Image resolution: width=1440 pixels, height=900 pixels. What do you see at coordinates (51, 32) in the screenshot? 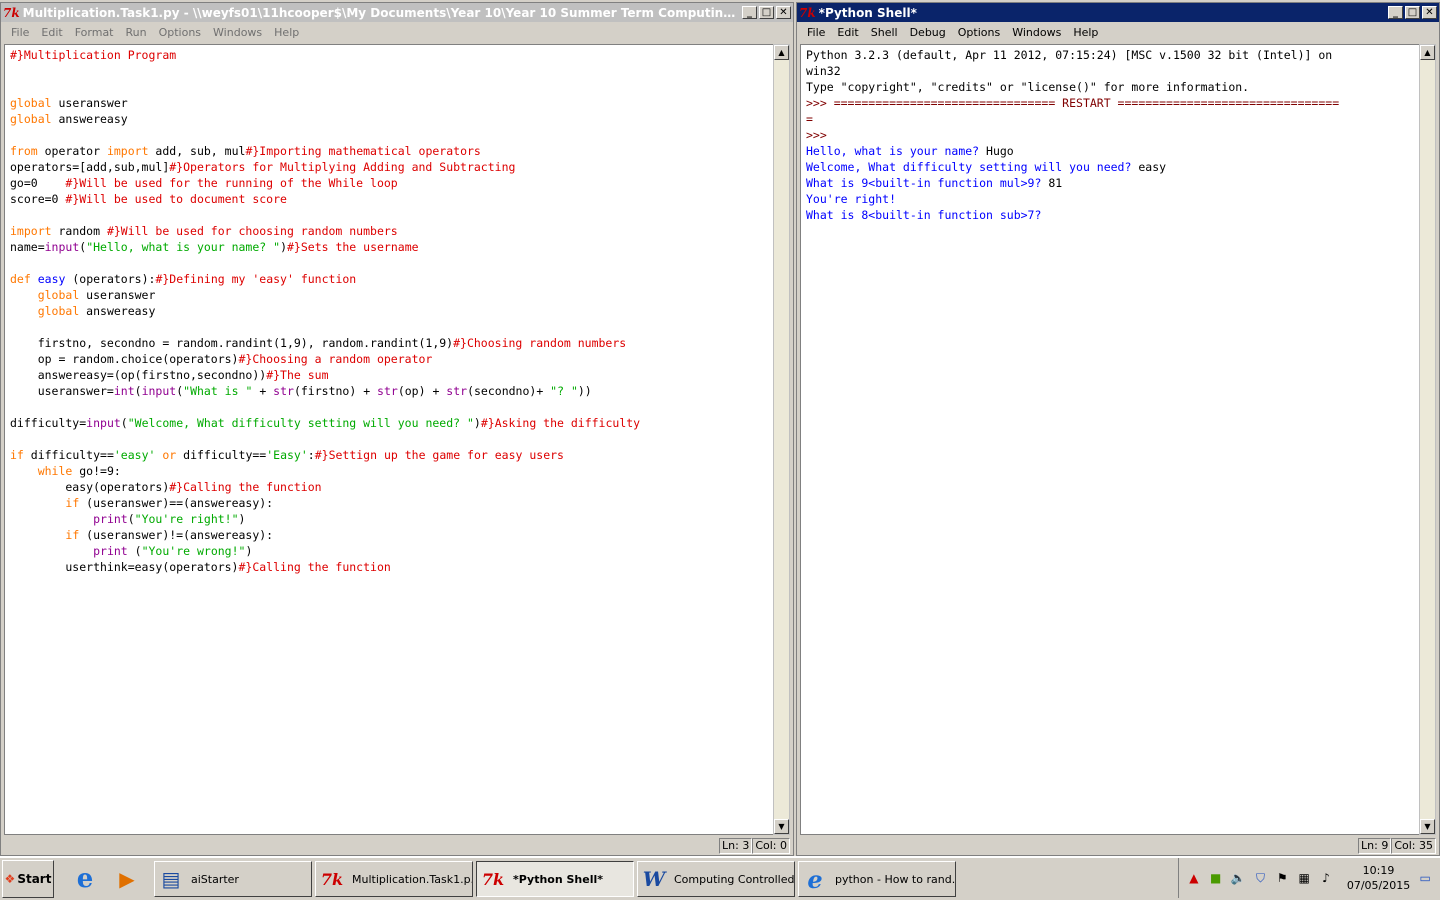
I see `editor-menu-edit: Edit` at bounding box center [51, 32].